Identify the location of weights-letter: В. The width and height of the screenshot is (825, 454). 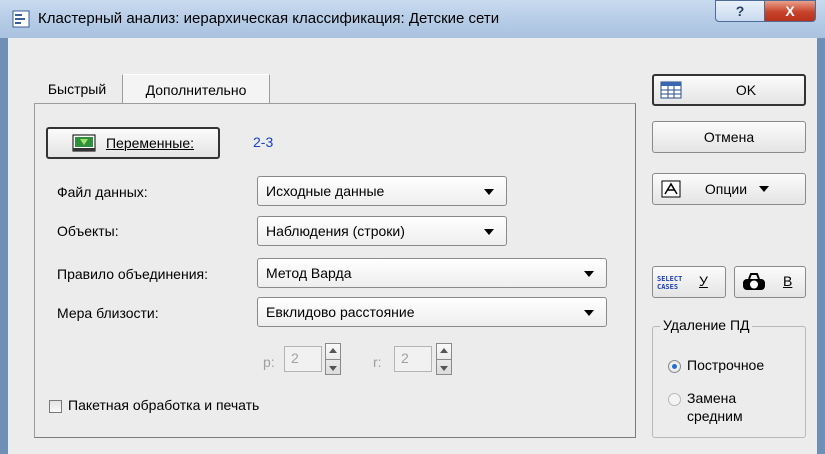
(788, 281).